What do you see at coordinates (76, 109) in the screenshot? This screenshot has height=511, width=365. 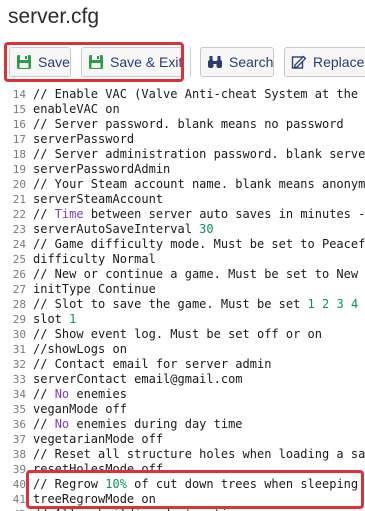 I see `code-text: enableVAC on` at bounding box center [76, 109].